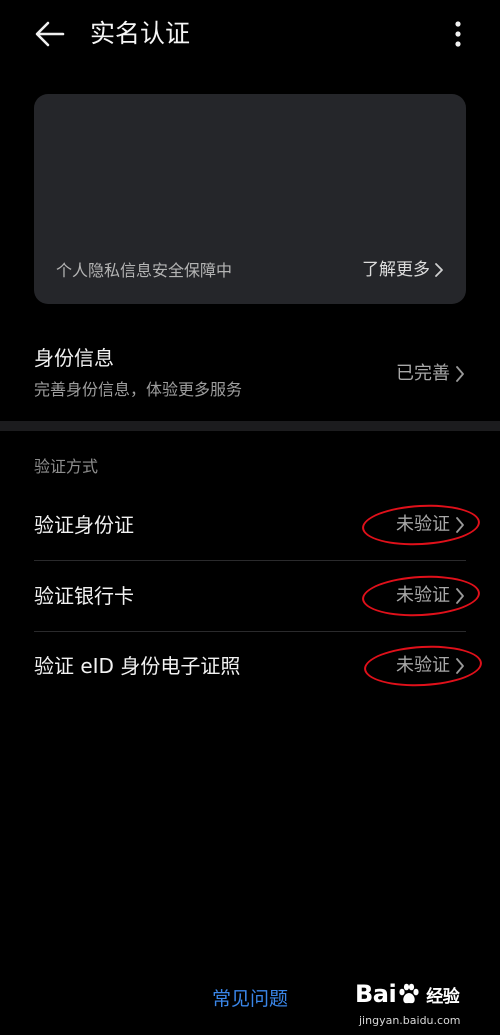 The width and height of the screenshot is (500, 1035). I want to click on identity-info-title: 身份信息, so click(74, 358).